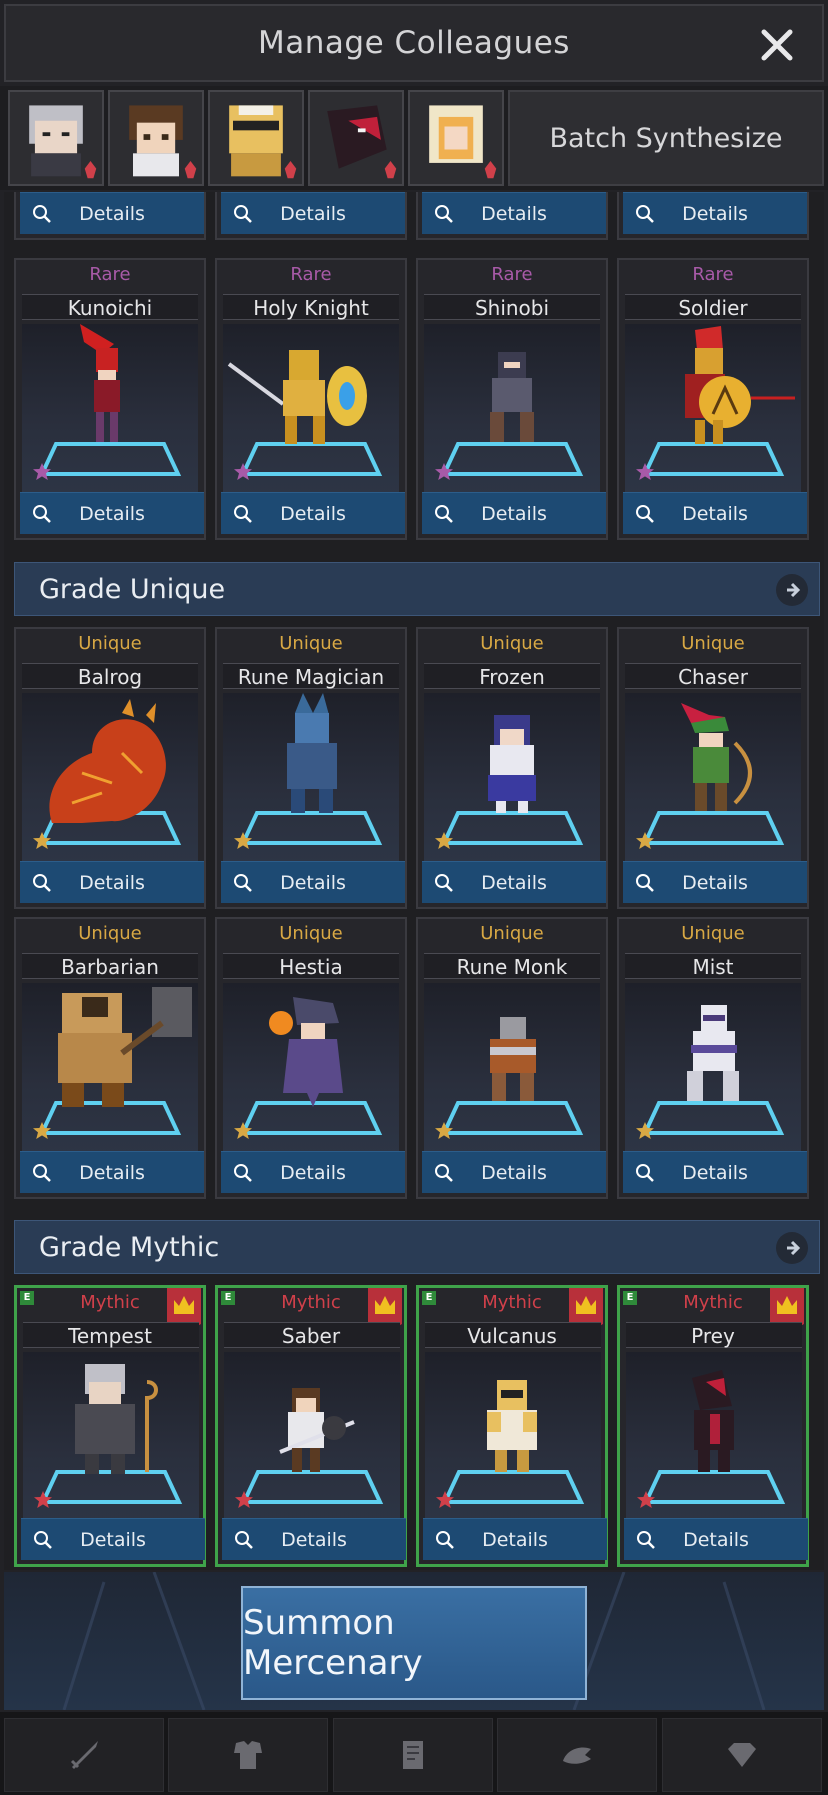  Describe the element at coordinates (713, 399) in the screenshot. I see `colleague-card-soldier: Rare Soldier Details` at that location.